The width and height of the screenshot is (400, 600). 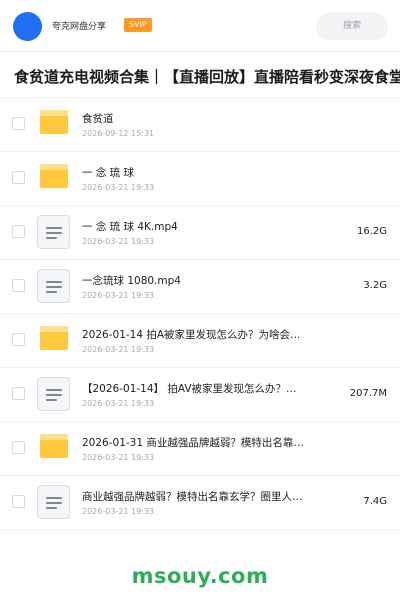 What do you see at coordinates (375, 285) in the screenshot?
I see `file-size: 3.2G` at bounding box center [375, 285].